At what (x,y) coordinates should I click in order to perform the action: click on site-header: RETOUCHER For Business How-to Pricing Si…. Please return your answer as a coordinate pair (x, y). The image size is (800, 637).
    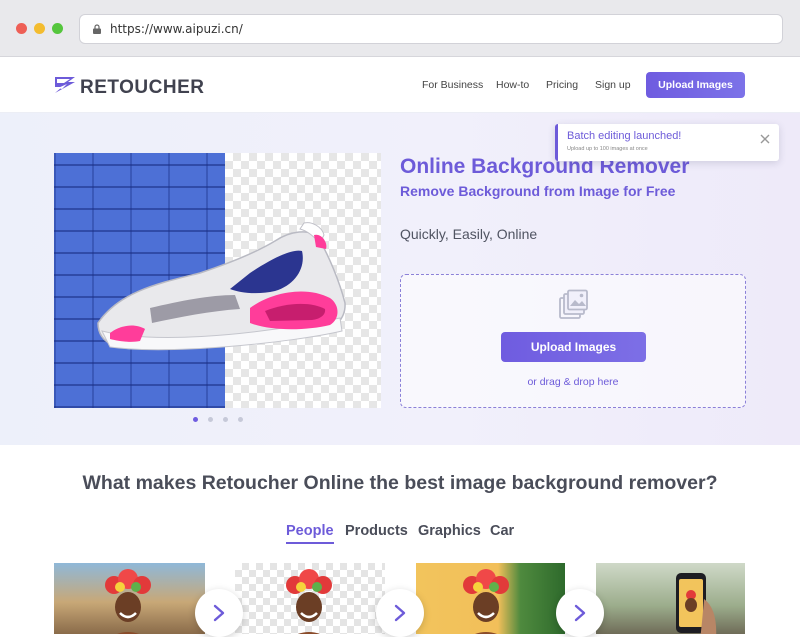
    Looking at the image, I should click on (400, 85).